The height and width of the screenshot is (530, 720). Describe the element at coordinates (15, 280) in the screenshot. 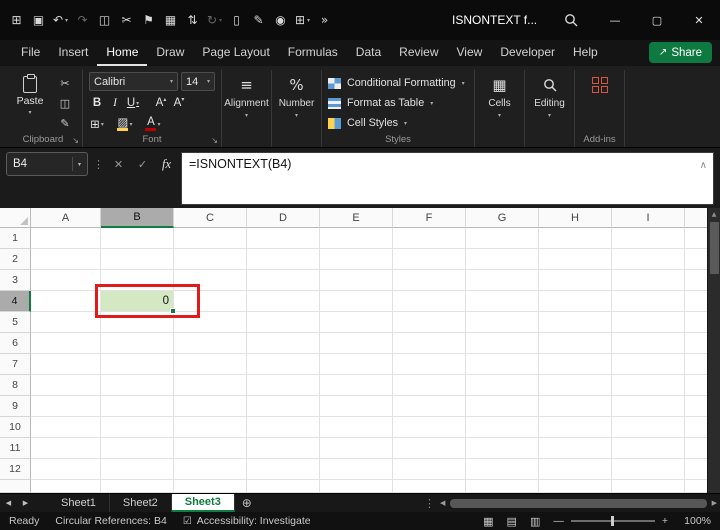

I see `row-header-3: 3` at that location.